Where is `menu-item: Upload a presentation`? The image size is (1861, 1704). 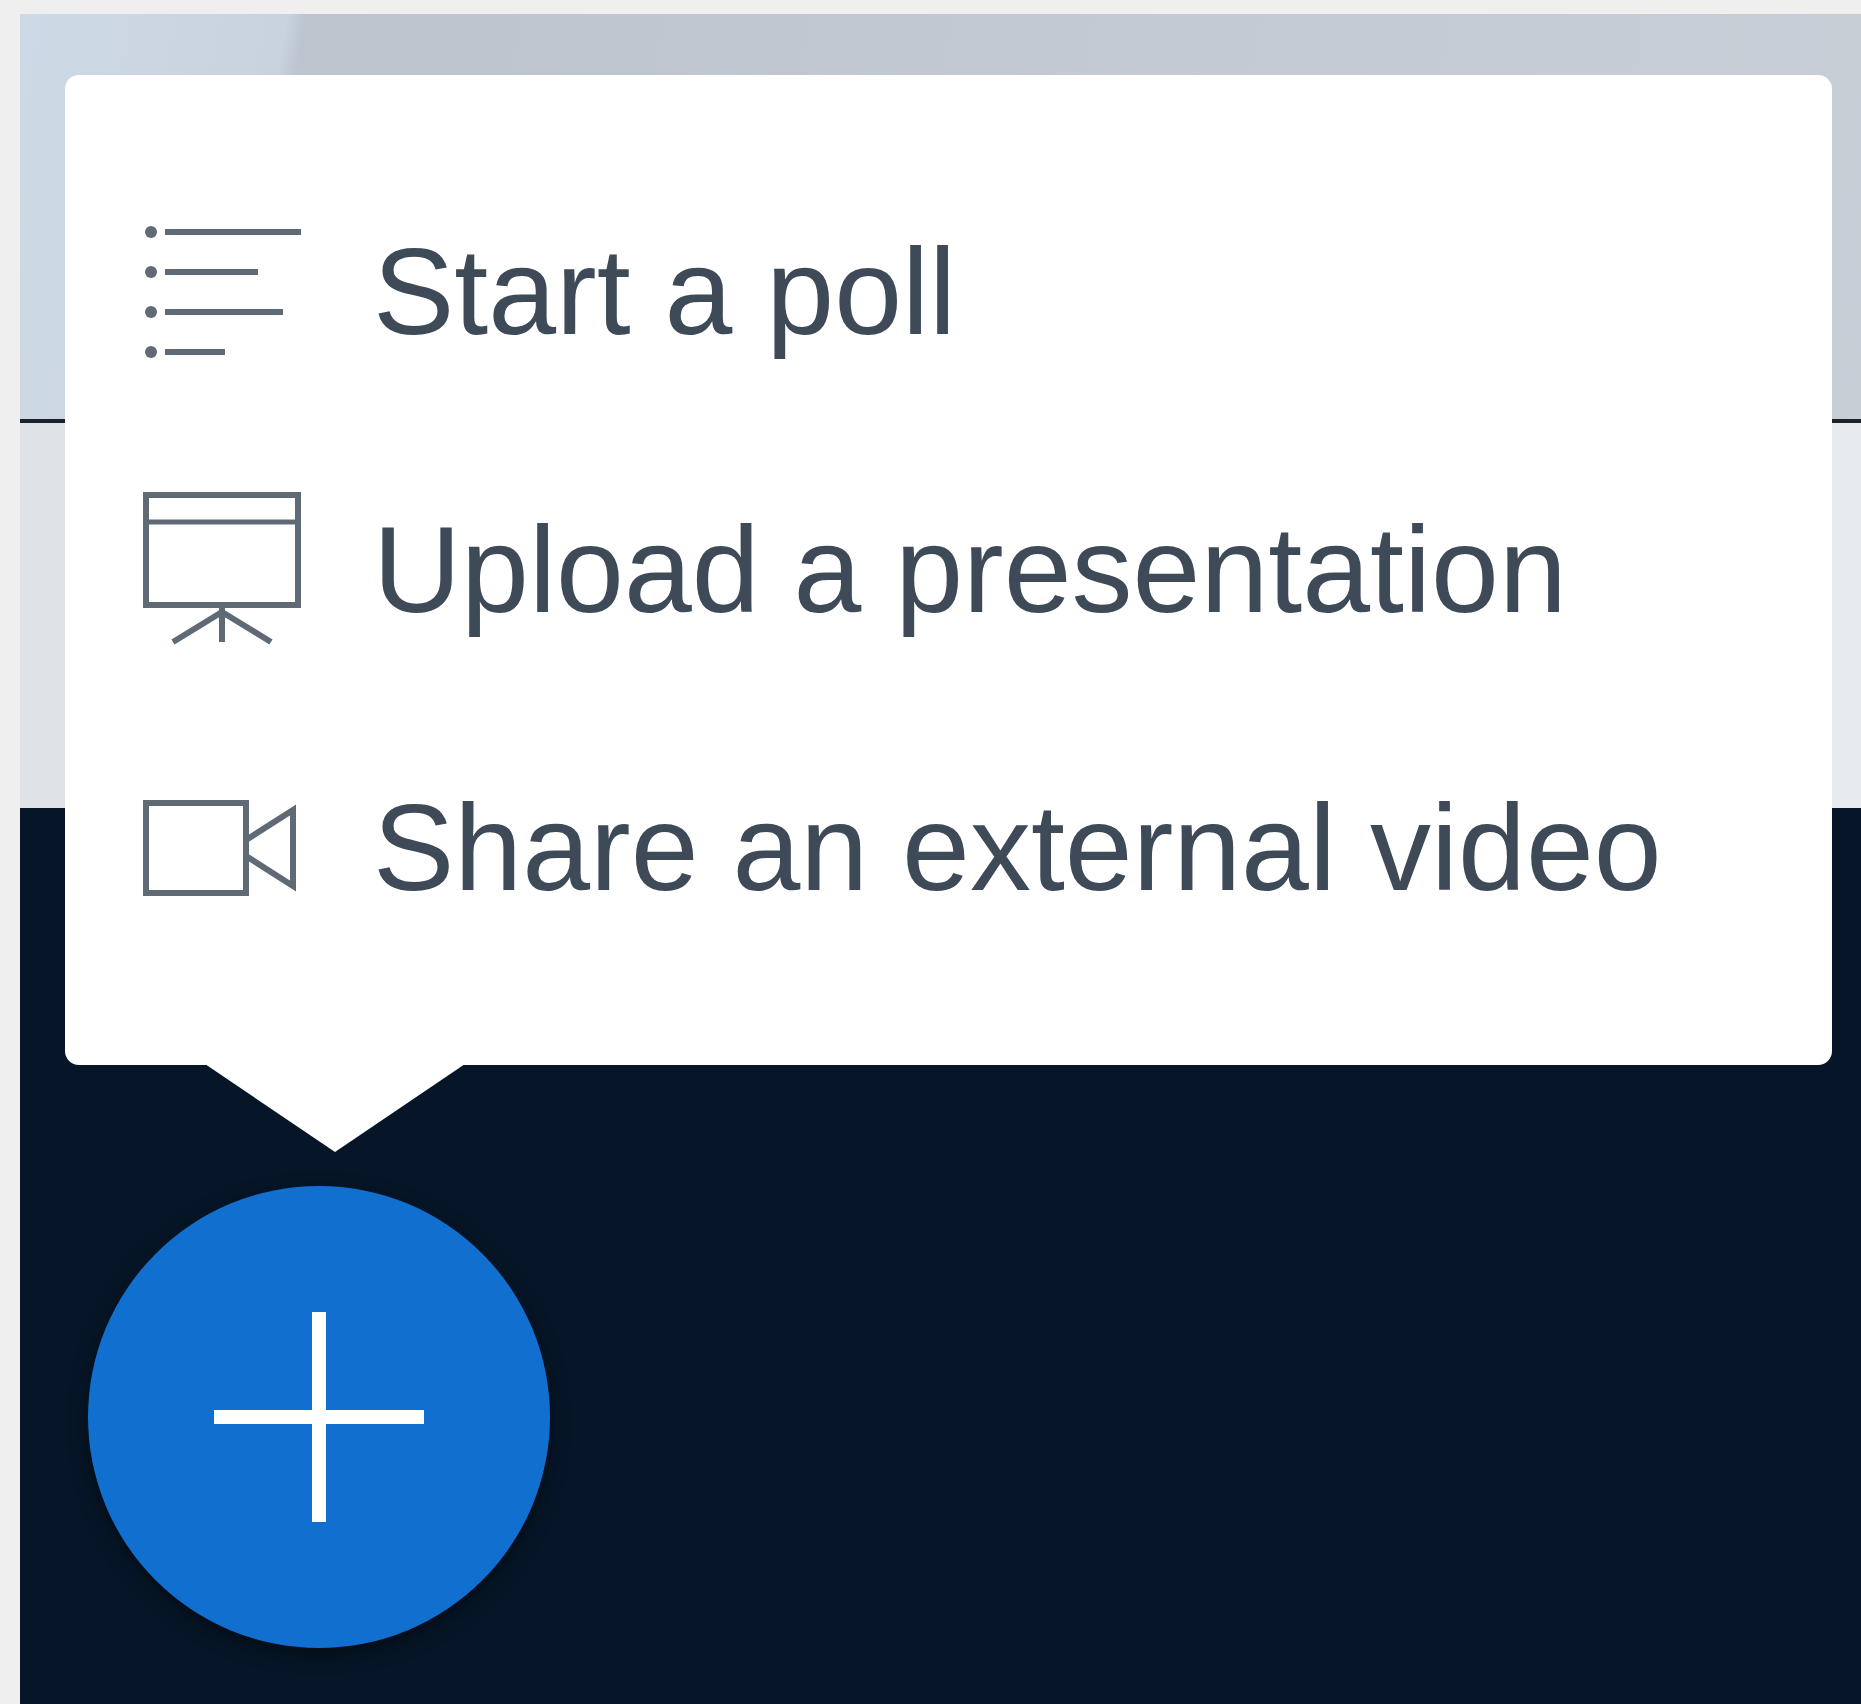 menu-item: Upload a presentation is located at coordinates (970, 570).